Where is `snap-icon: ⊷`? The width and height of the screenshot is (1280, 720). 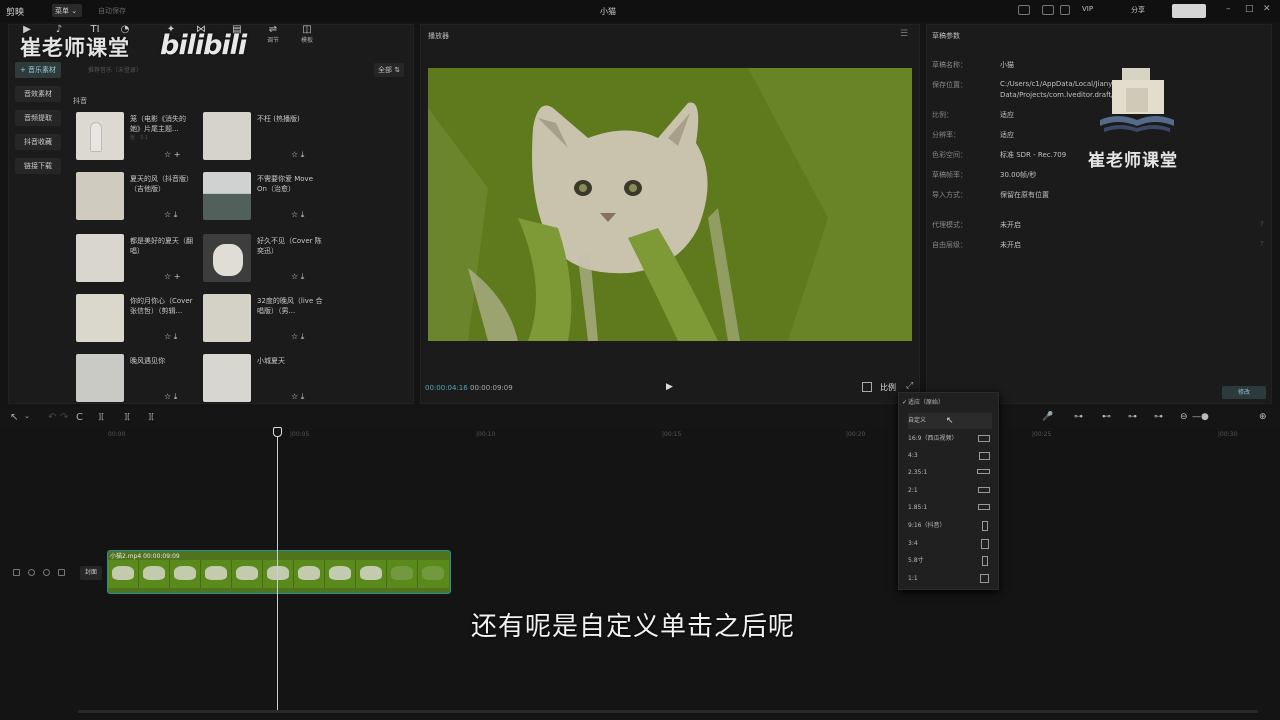 snap-icon: ⊷ is located at coordinates (1106, 417).